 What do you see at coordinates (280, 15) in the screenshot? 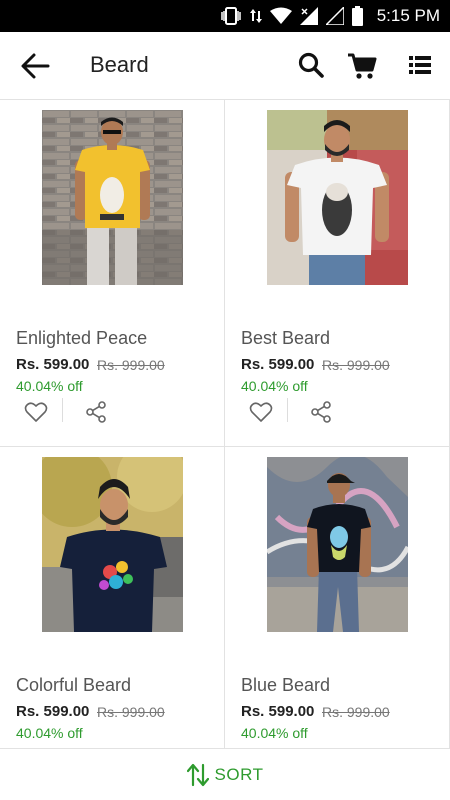
I see `wifi-icon` at bounding box center [280, 15].